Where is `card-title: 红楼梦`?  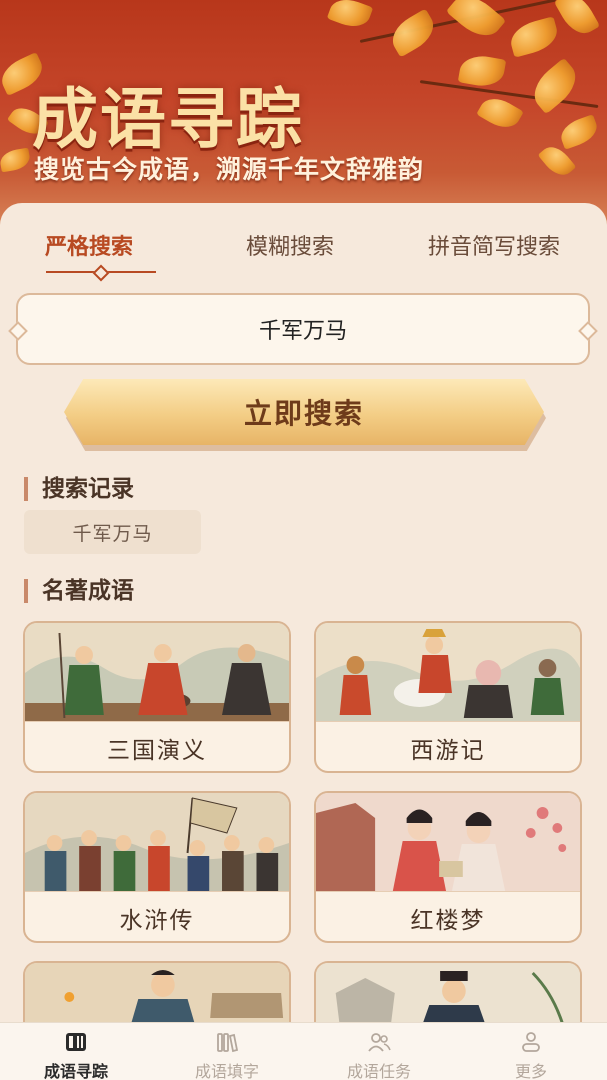
card-title: 红楼梦 is located at coordinates (448, 916).